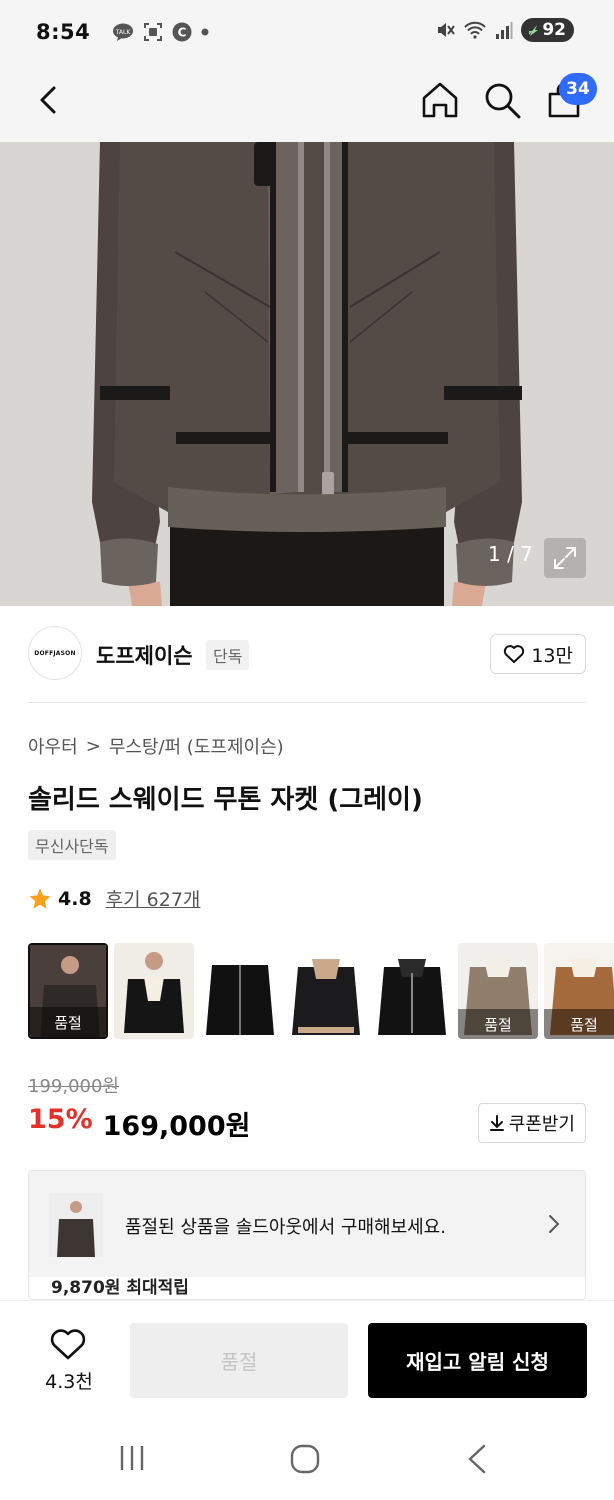 This screenshot has height=1500, width=614. Describe the element at coordinates (475, 30) in the screenshot. I see `wifi-icon` at that location.